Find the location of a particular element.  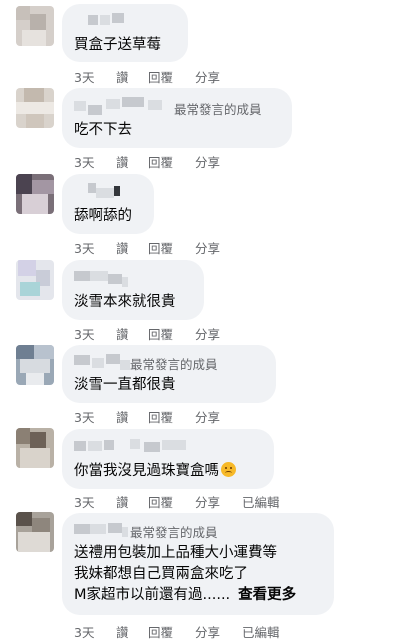

comment-text-line-1: 送禮用包裝加上品種大小運費等 is located at coordinates (175, 553).